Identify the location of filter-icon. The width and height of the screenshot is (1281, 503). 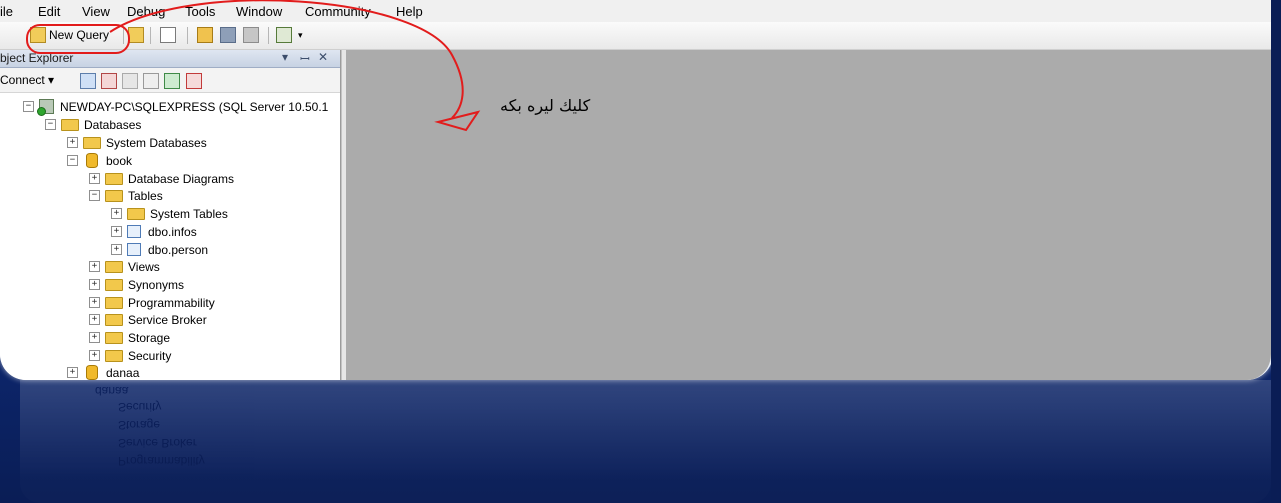
(151, 81).